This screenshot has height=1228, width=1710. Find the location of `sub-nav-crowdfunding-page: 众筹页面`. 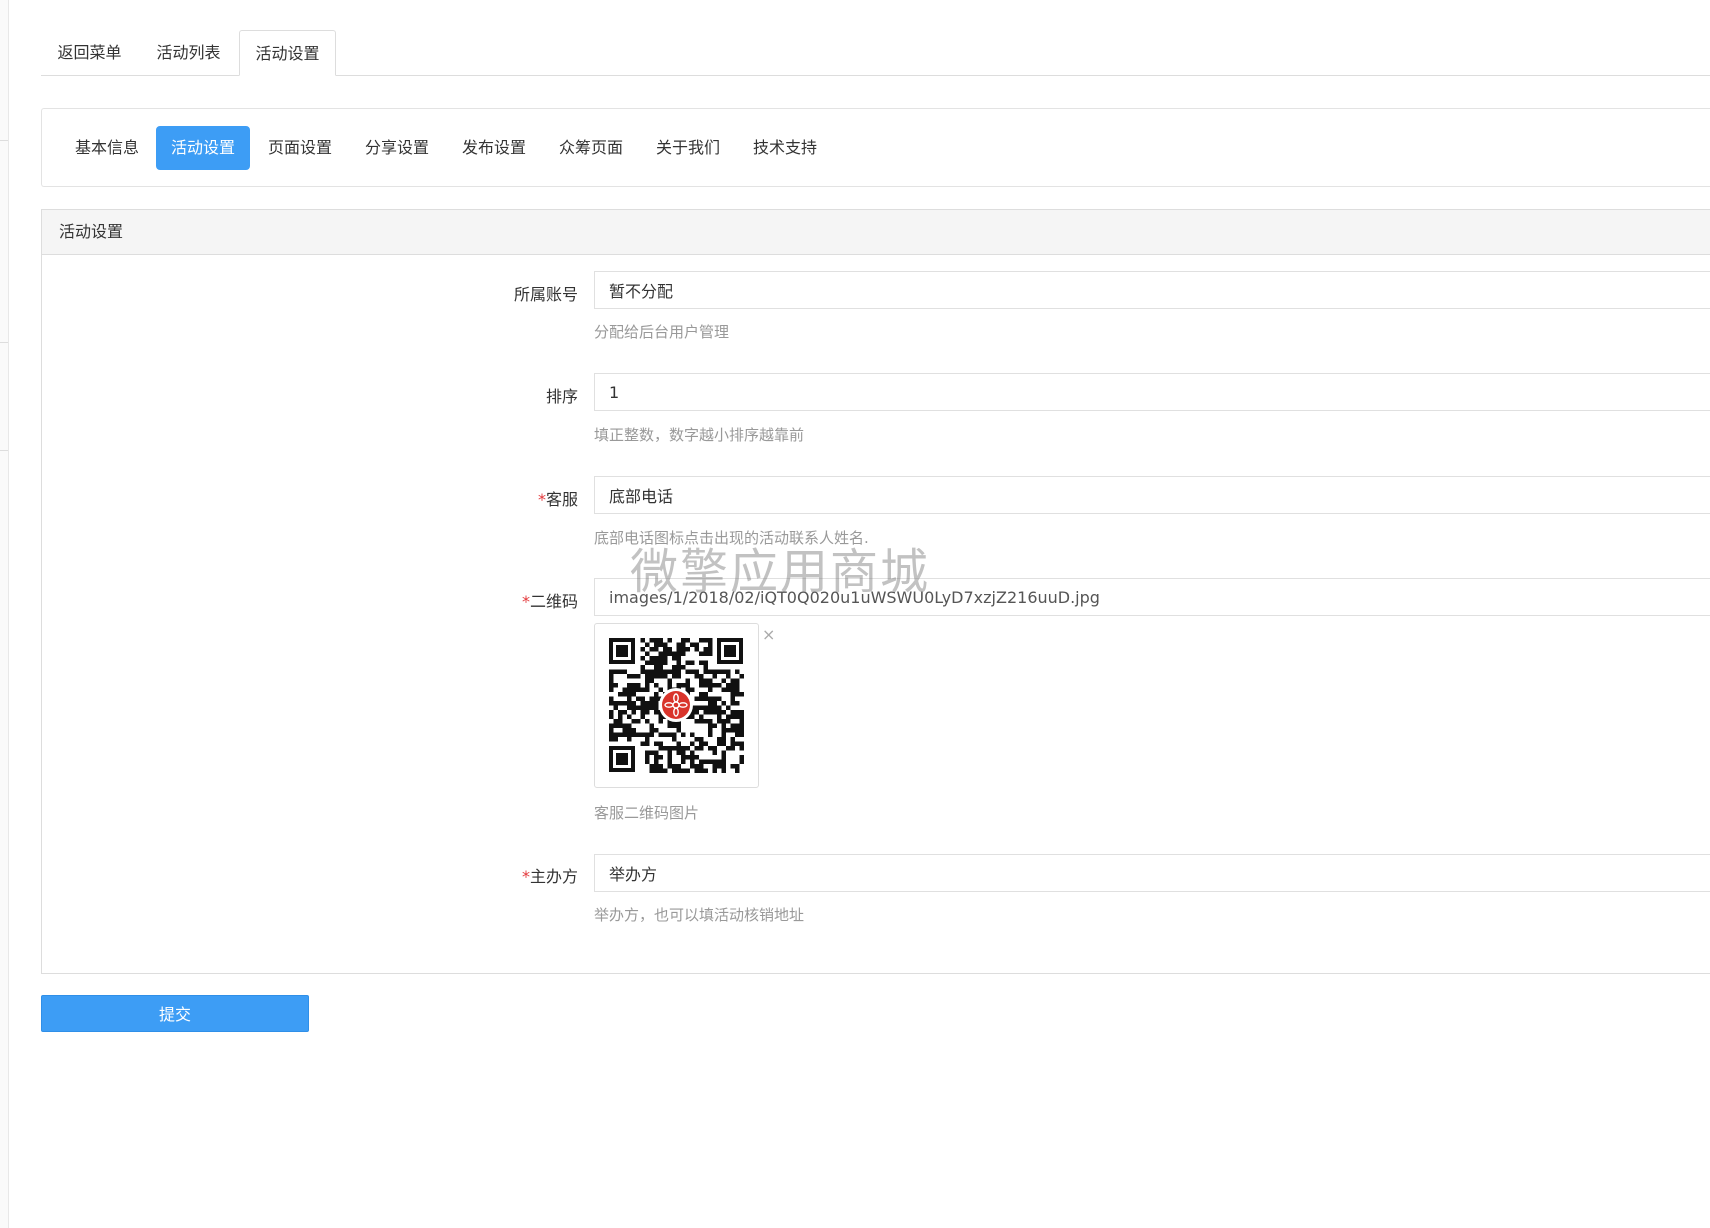

sub-nav-crowdfunding-page: 众筹页面 is located at coordinates (591, 148).